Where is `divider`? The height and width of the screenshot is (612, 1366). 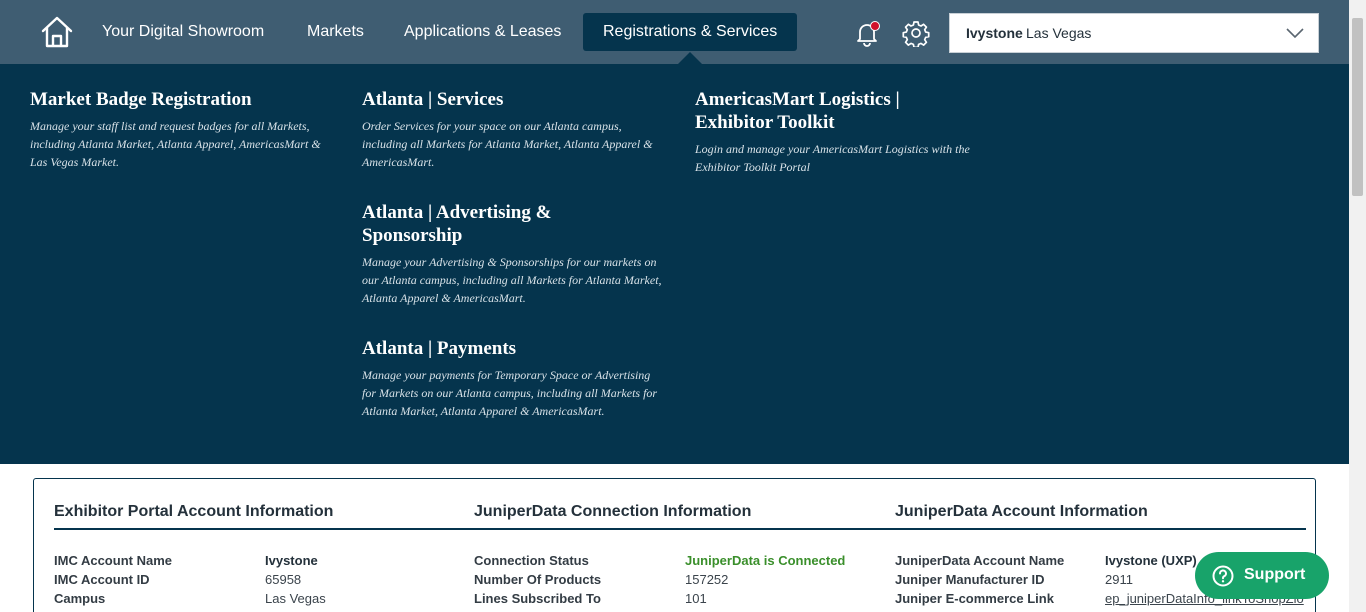 divider is located at coordinates (680, 529).